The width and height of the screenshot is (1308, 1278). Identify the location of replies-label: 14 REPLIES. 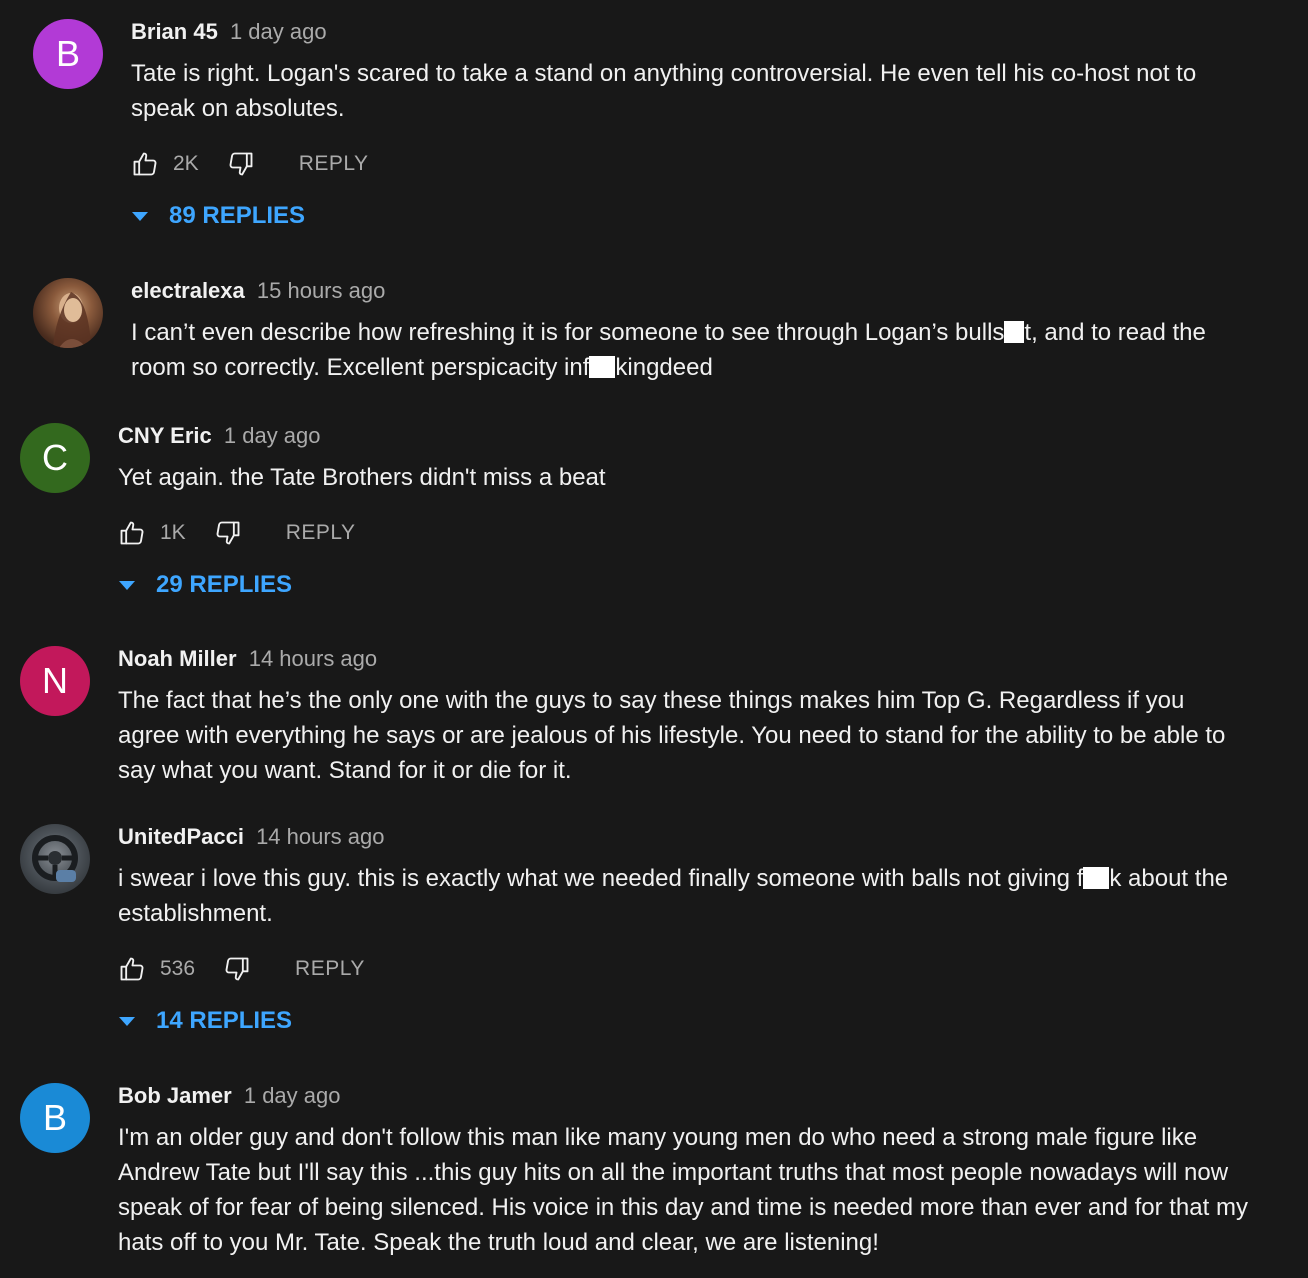
(224, 1020).